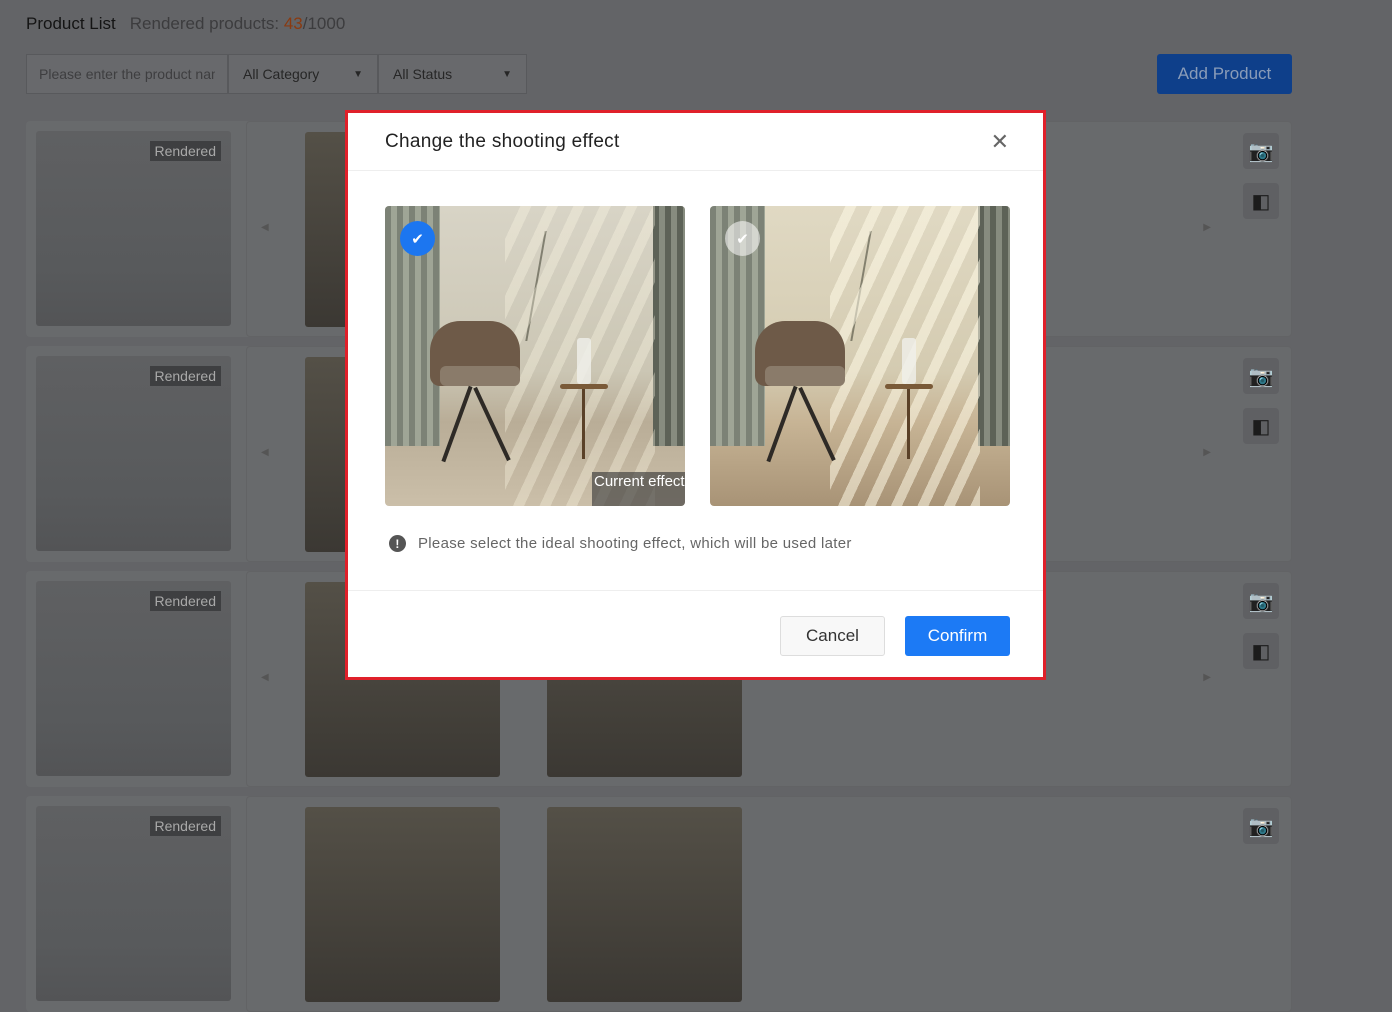 The width and height of the screenshot is (1392, 1012). Describe the element at coordinates (1000, 142) in the screenshot. I see `close-icon: ✕` at that location.